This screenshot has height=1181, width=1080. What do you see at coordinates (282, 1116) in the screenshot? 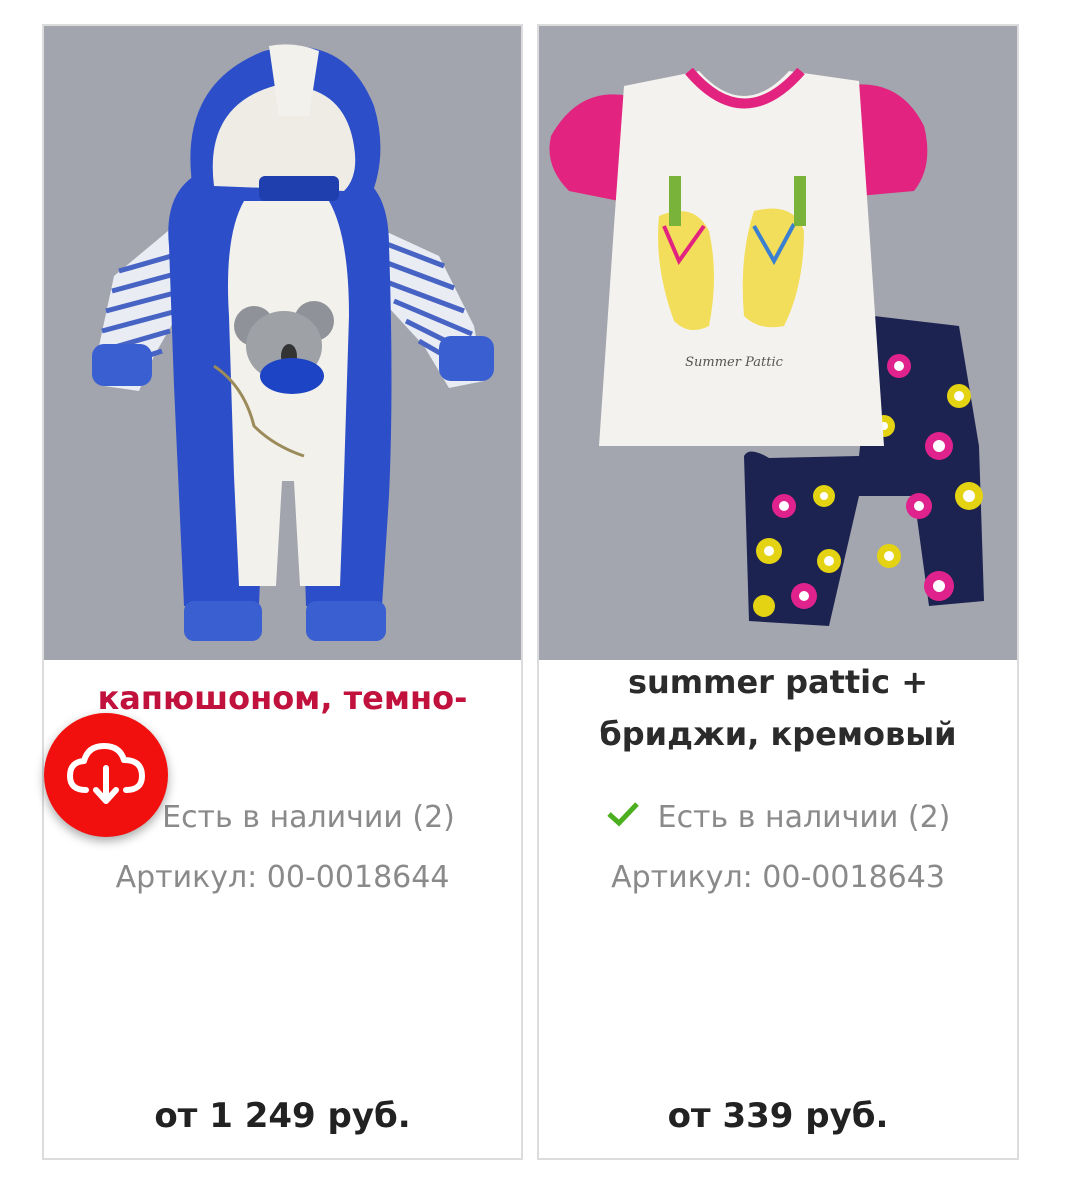
I see `product-price: от 1 249 руб.` at bounding box center [282, 1116].